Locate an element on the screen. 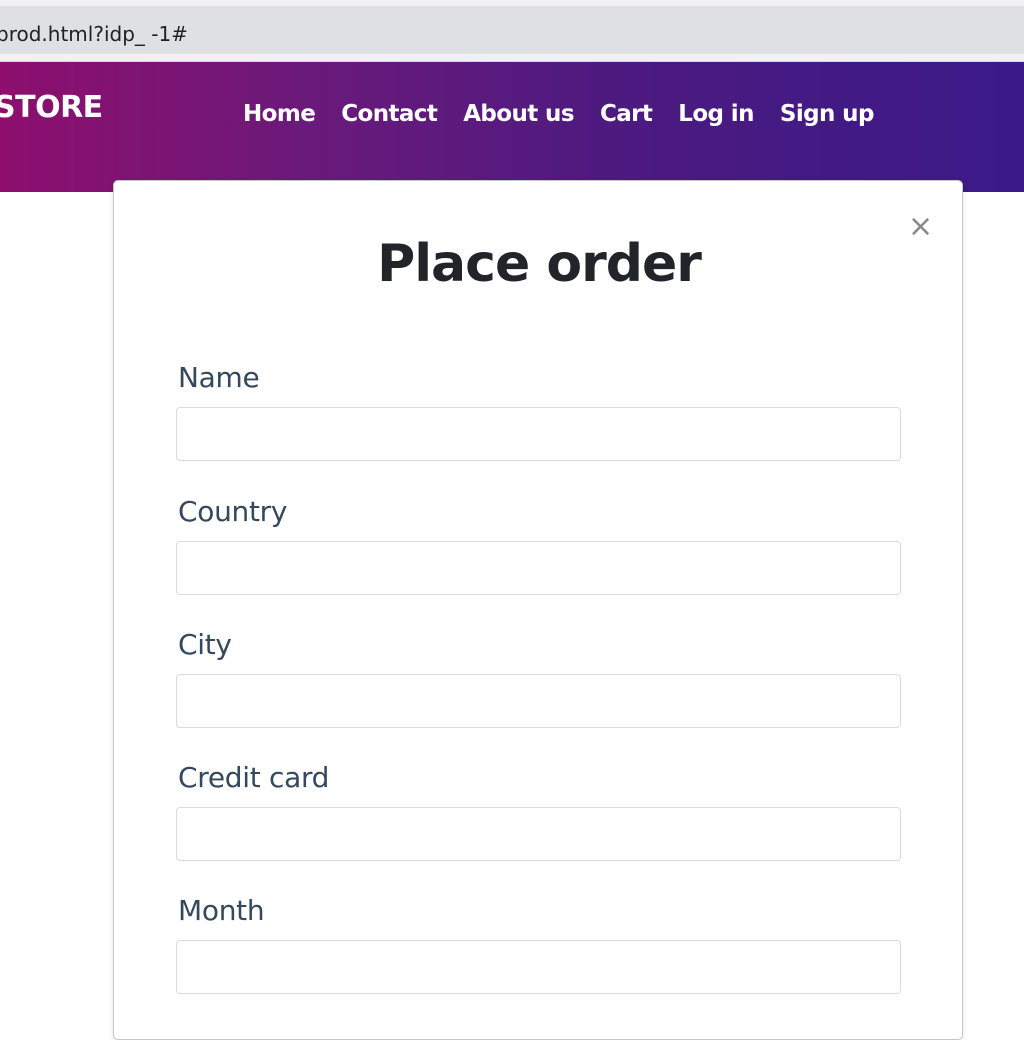  nav-link-sign-up: Sign up is located at coordinates (827, 114).